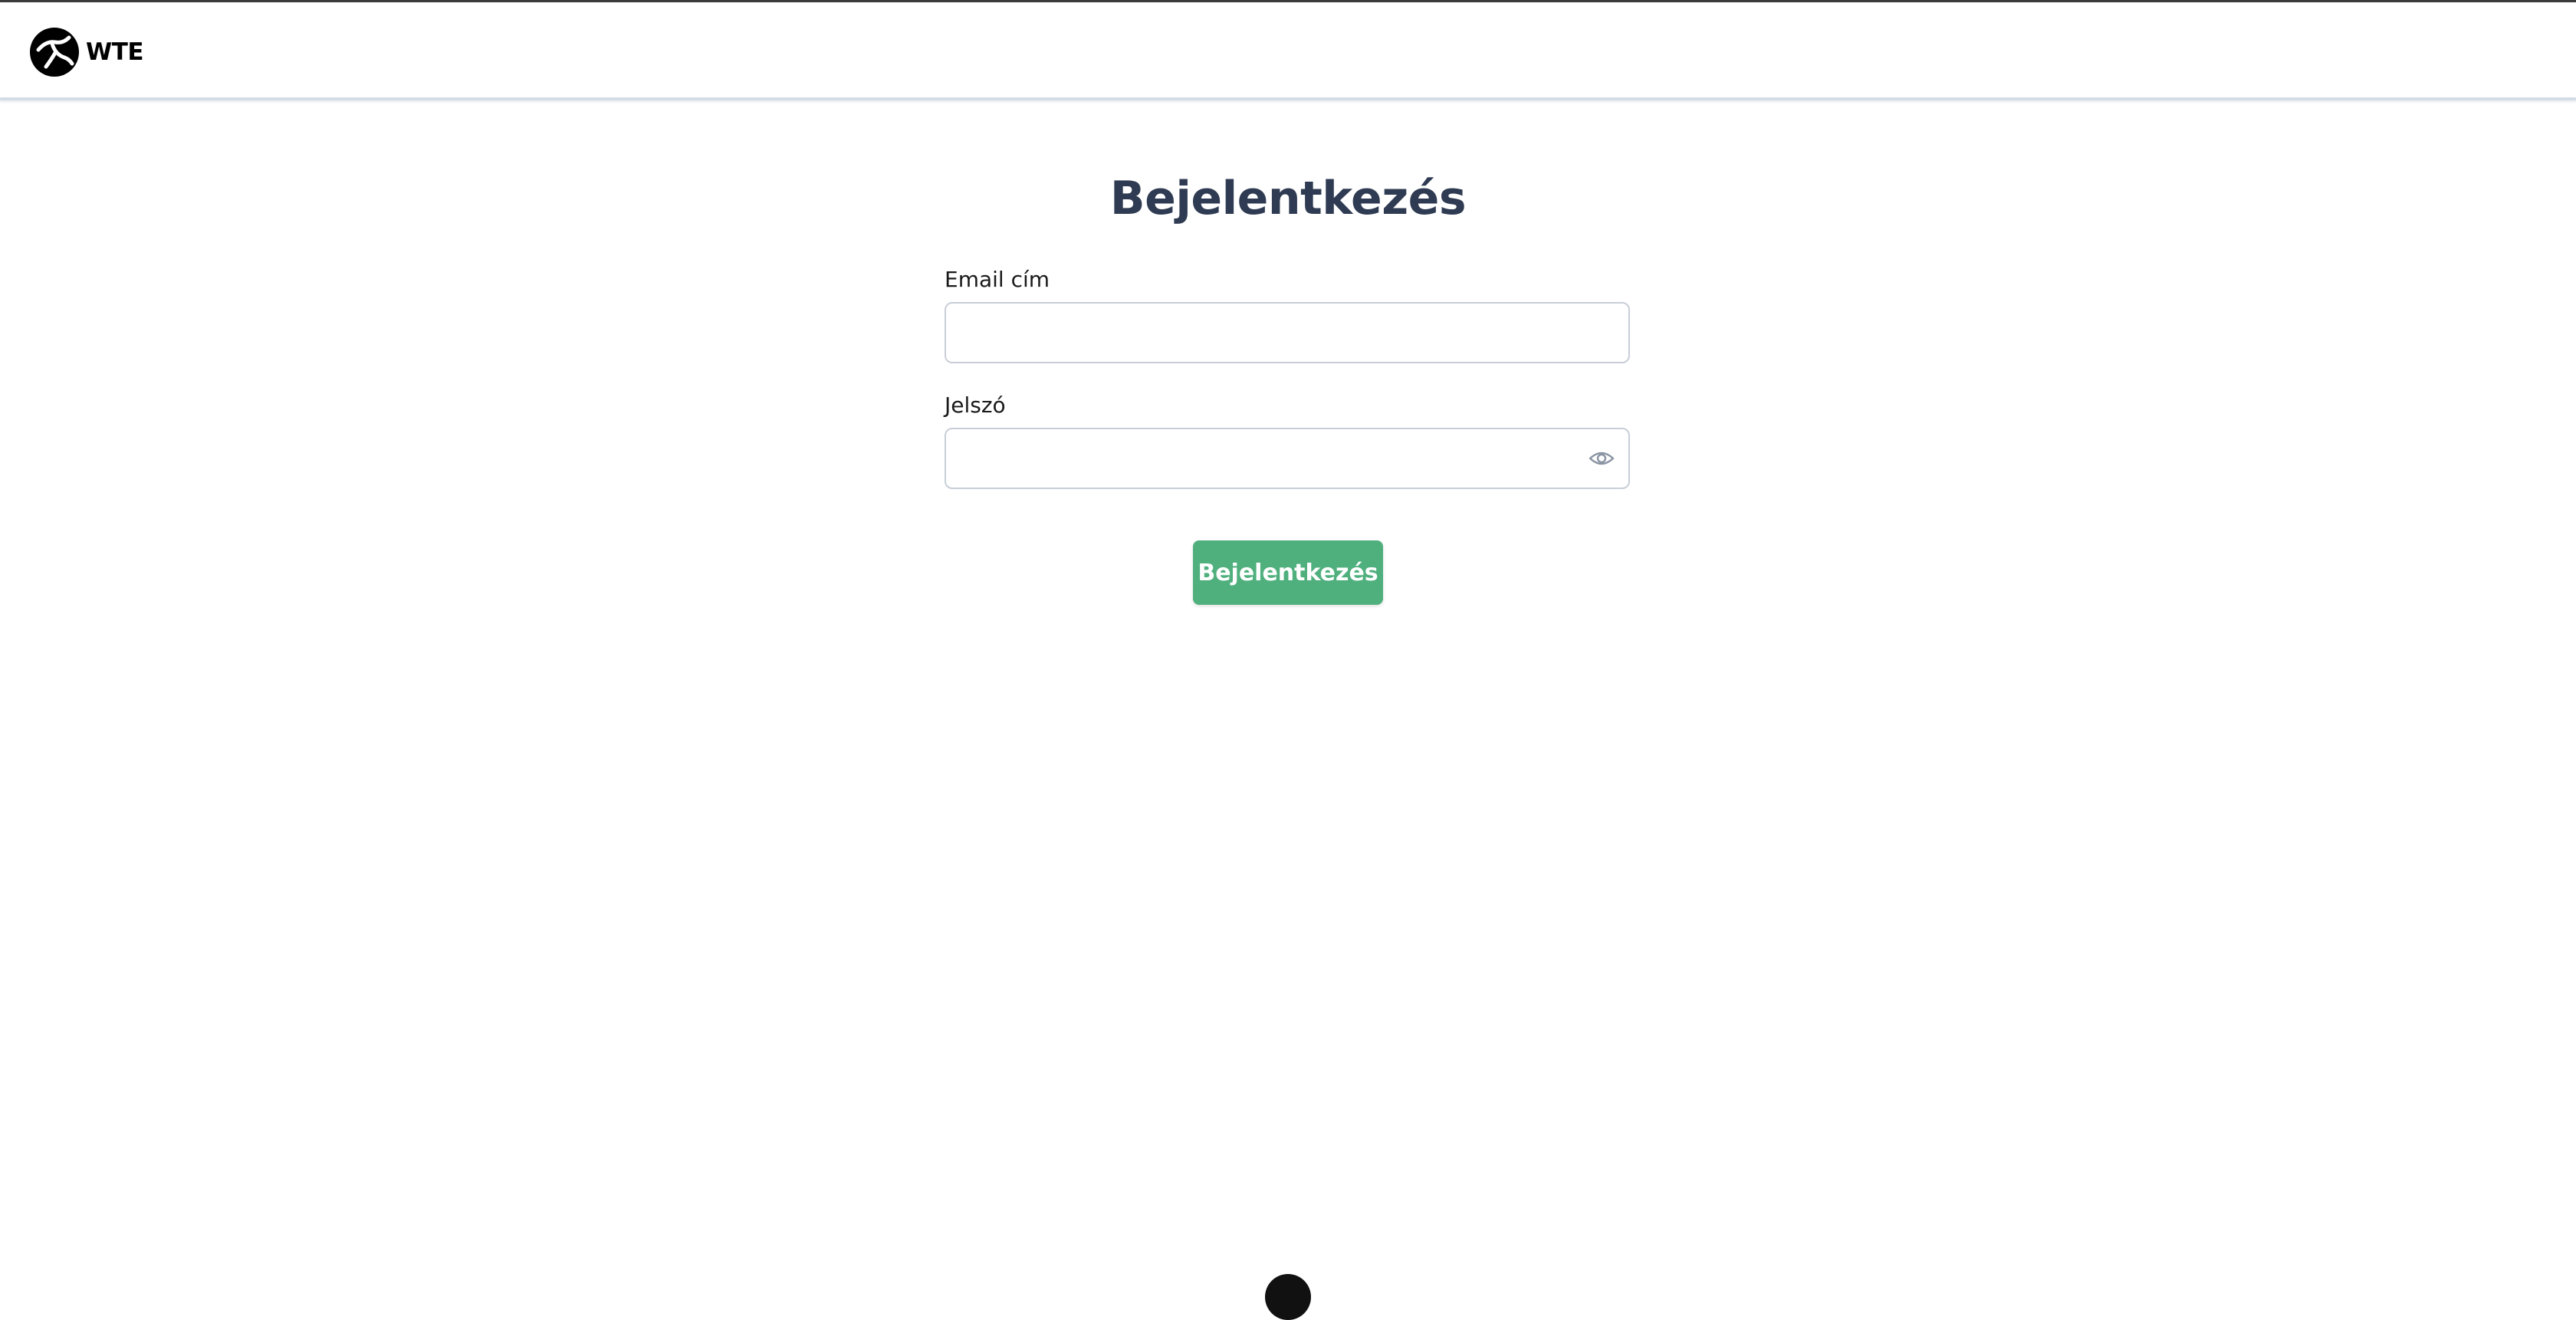 Image resolution: width=2576 pixels, height=1320 pixels. I want to click on password-field-wrapper, so click(1287, 458).